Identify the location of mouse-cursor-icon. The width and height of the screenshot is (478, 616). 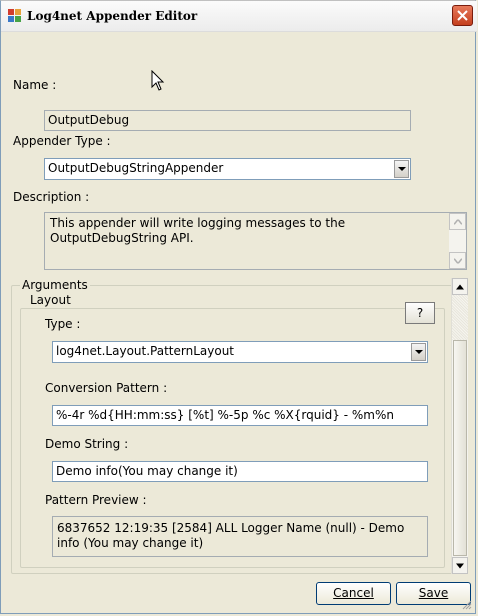
(158, 80).